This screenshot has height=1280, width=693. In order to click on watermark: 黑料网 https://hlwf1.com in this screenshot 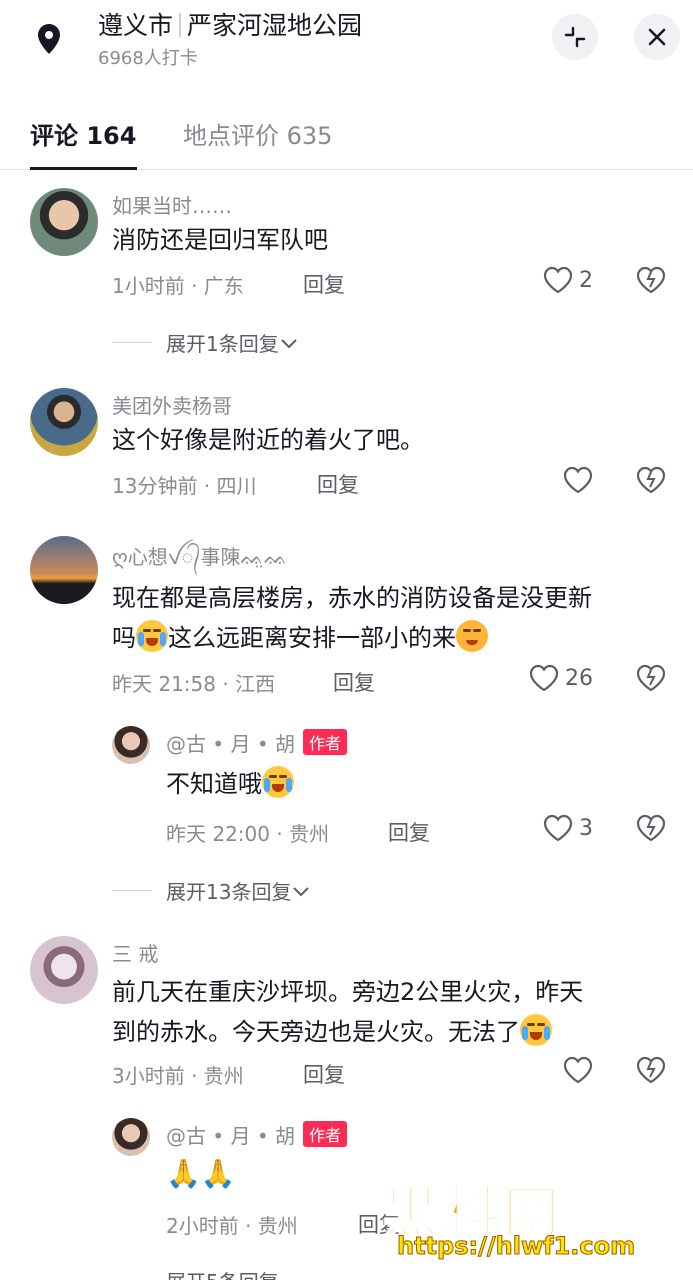, I will do `click(532, 1218)`.